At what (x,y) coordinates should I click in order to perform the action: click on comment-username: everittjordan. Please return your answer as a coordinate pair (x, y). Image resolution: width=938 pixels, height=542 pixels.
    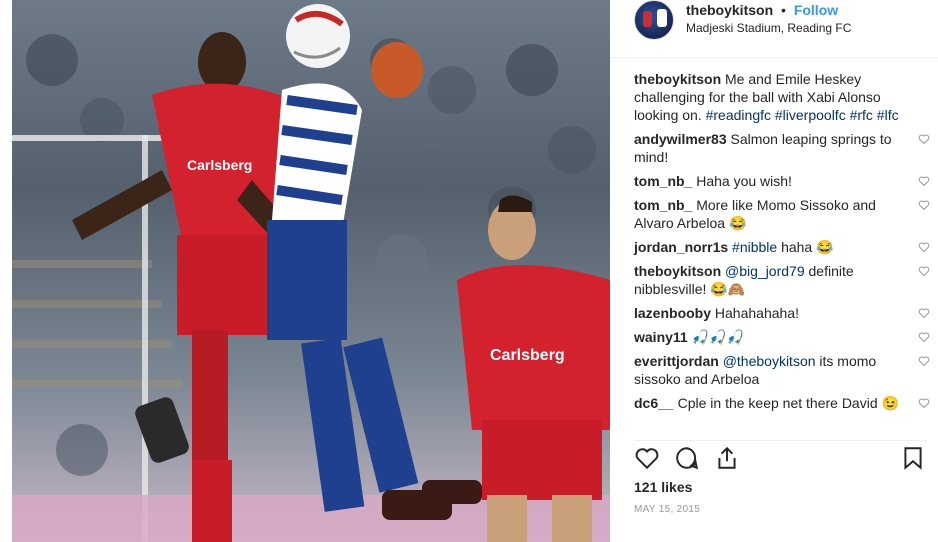
    Looking at the image, I should click on (676, 361).